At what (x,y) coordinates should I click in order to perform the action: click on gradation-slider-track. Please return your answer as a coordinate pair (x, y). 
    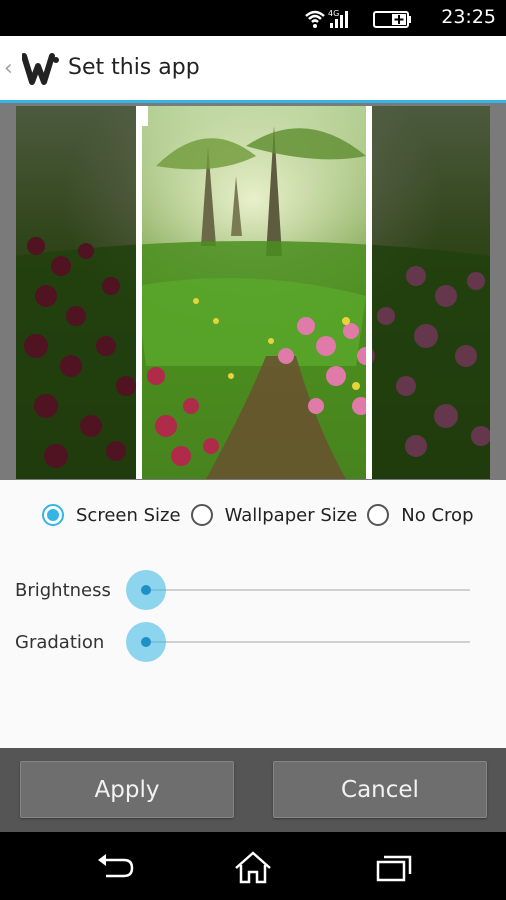
    Looking at the image, I should click on (308, 642).